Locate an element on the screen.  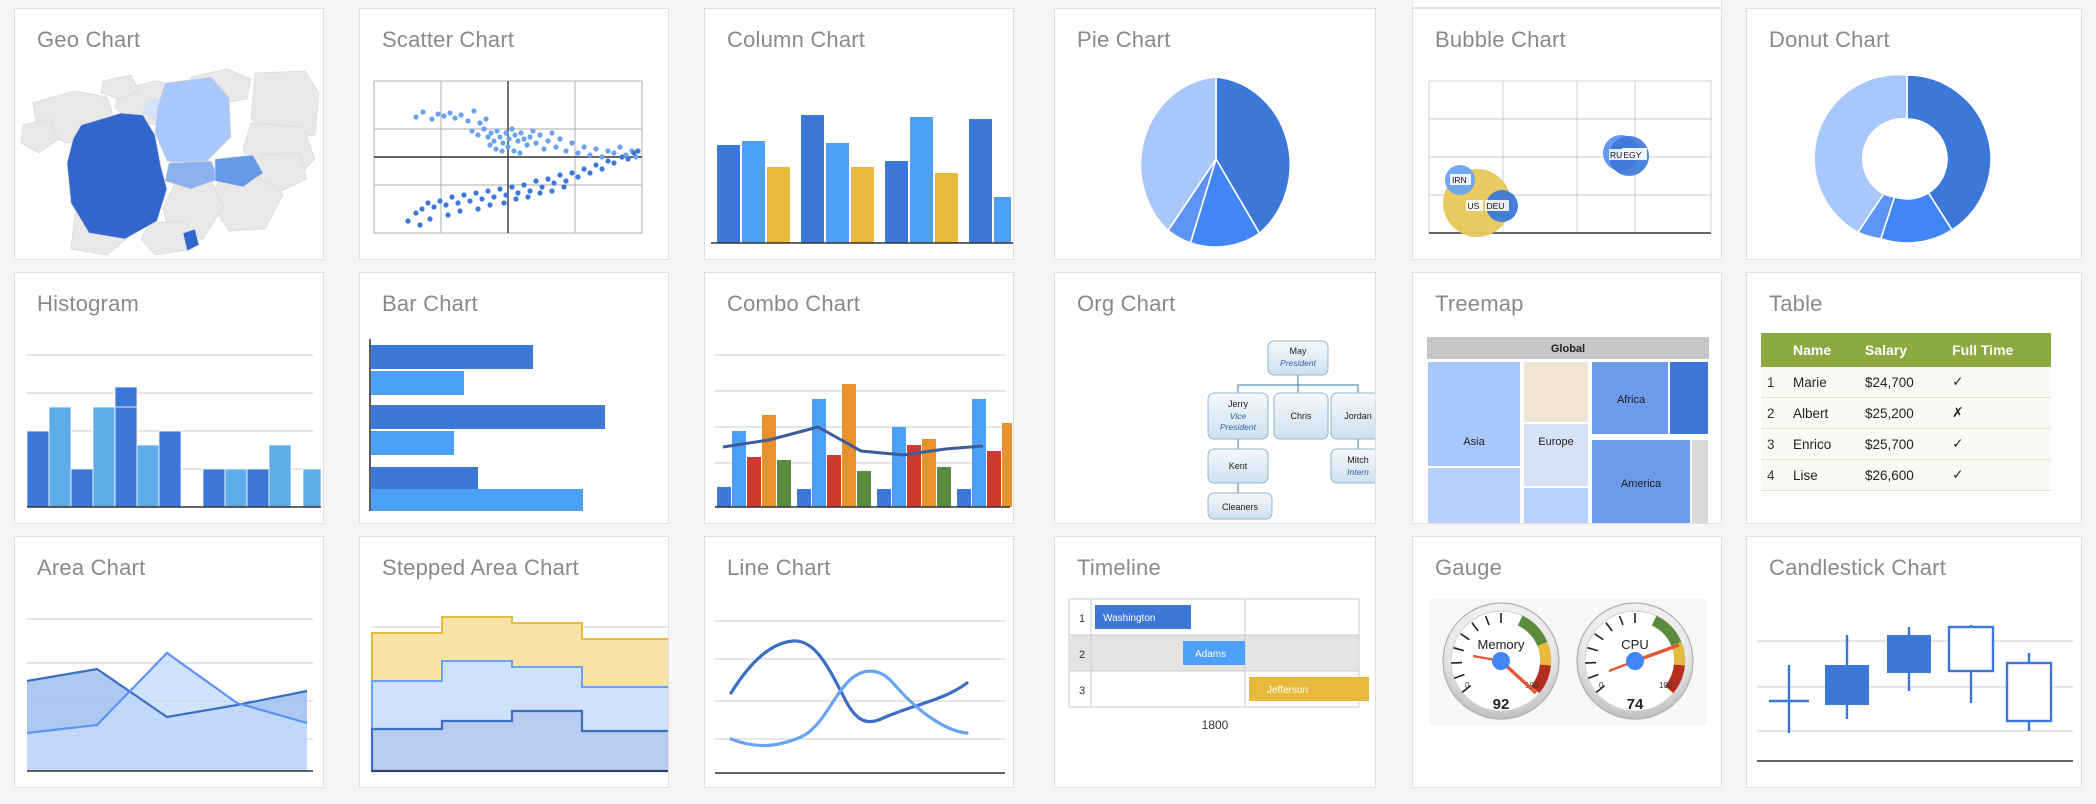
card-title-pie: Pie Chart is located at coordinates (1124, 39).